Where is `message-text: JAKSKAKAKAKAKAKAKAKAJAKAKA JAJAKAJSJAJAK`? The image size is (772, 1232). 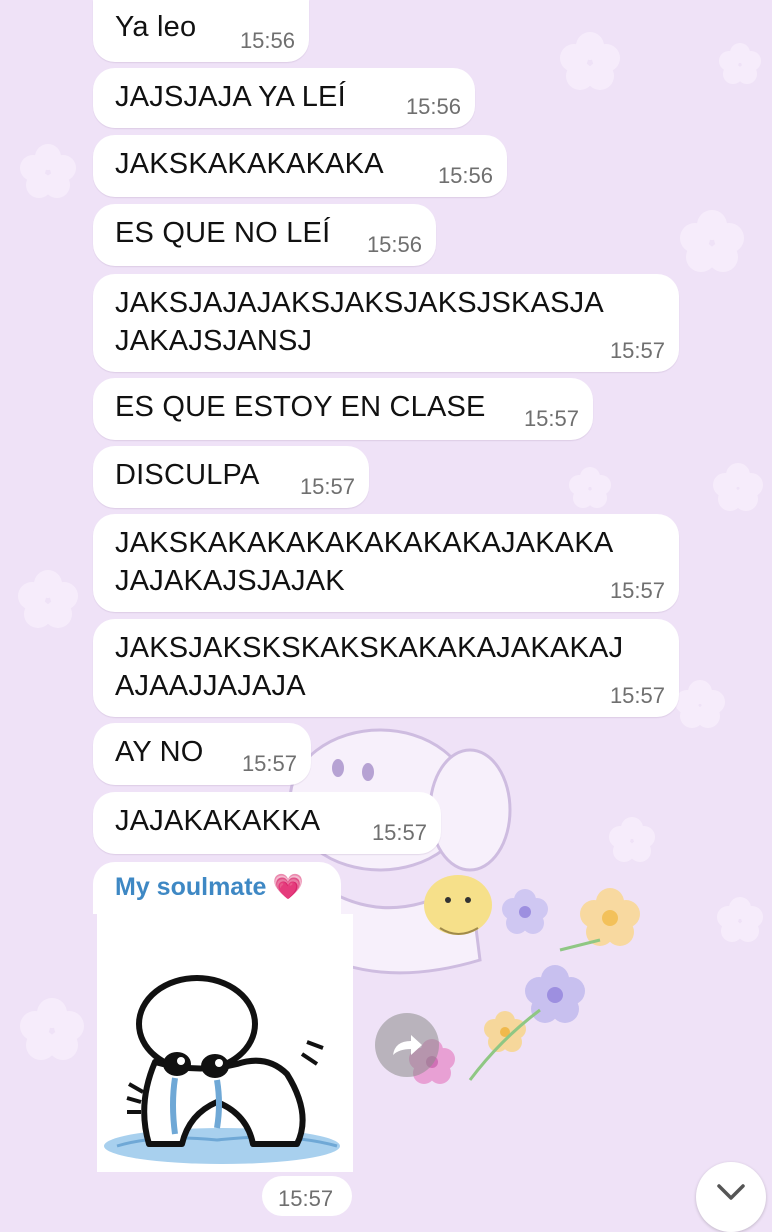 message-text: JAKSKAKAKAKAKAKAKAKAJAKAKA JAJAKAJSJAJAK is located at coordinates (364, 562).